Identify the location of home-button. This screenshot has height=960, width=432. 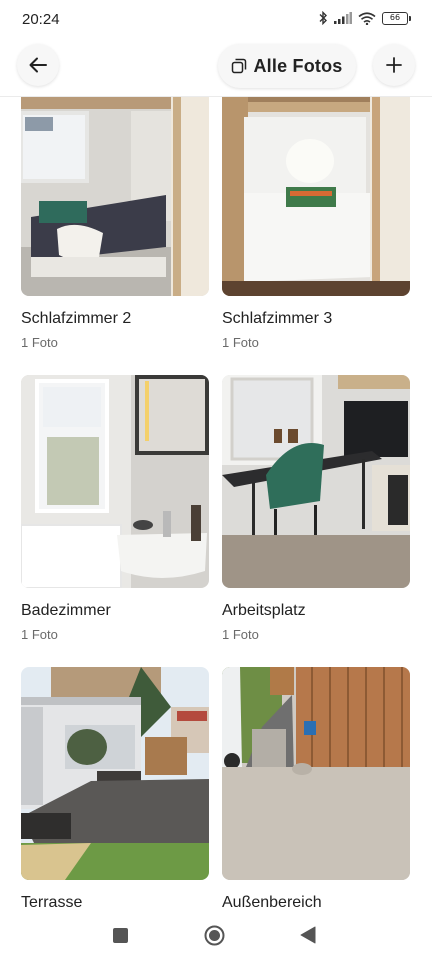
(214, 938).